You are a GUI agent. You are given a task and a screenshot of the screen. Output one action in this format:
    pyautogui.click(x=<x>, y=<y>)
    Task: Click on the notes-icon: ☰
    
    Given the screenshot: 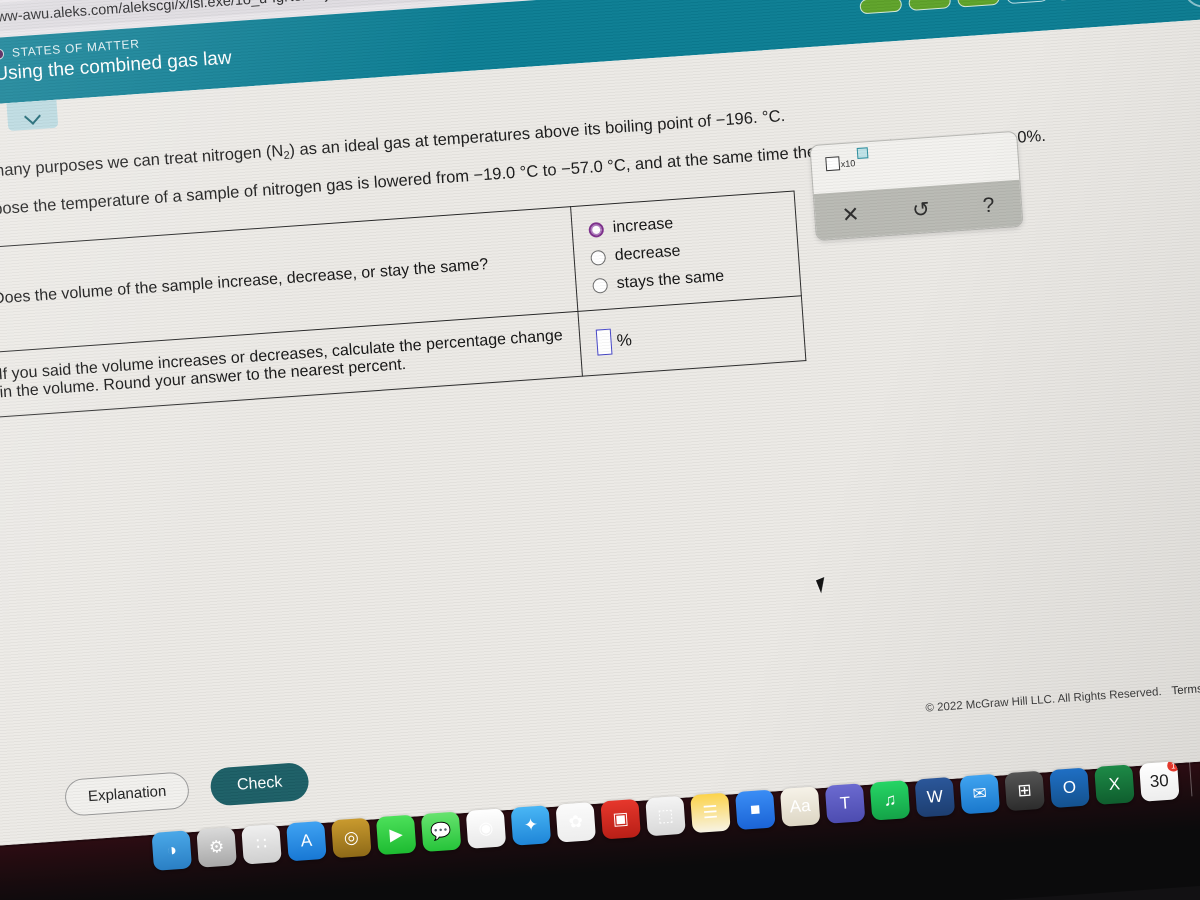 What is the action you would take?
    pyautogui.click(x=710, y=813)
    